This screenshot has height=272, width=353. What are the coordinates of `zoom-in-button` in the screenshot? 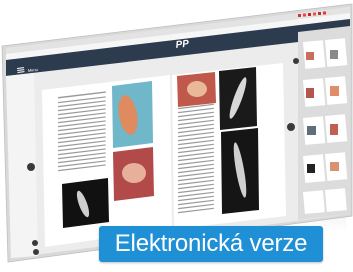 It's located at (35, 243).